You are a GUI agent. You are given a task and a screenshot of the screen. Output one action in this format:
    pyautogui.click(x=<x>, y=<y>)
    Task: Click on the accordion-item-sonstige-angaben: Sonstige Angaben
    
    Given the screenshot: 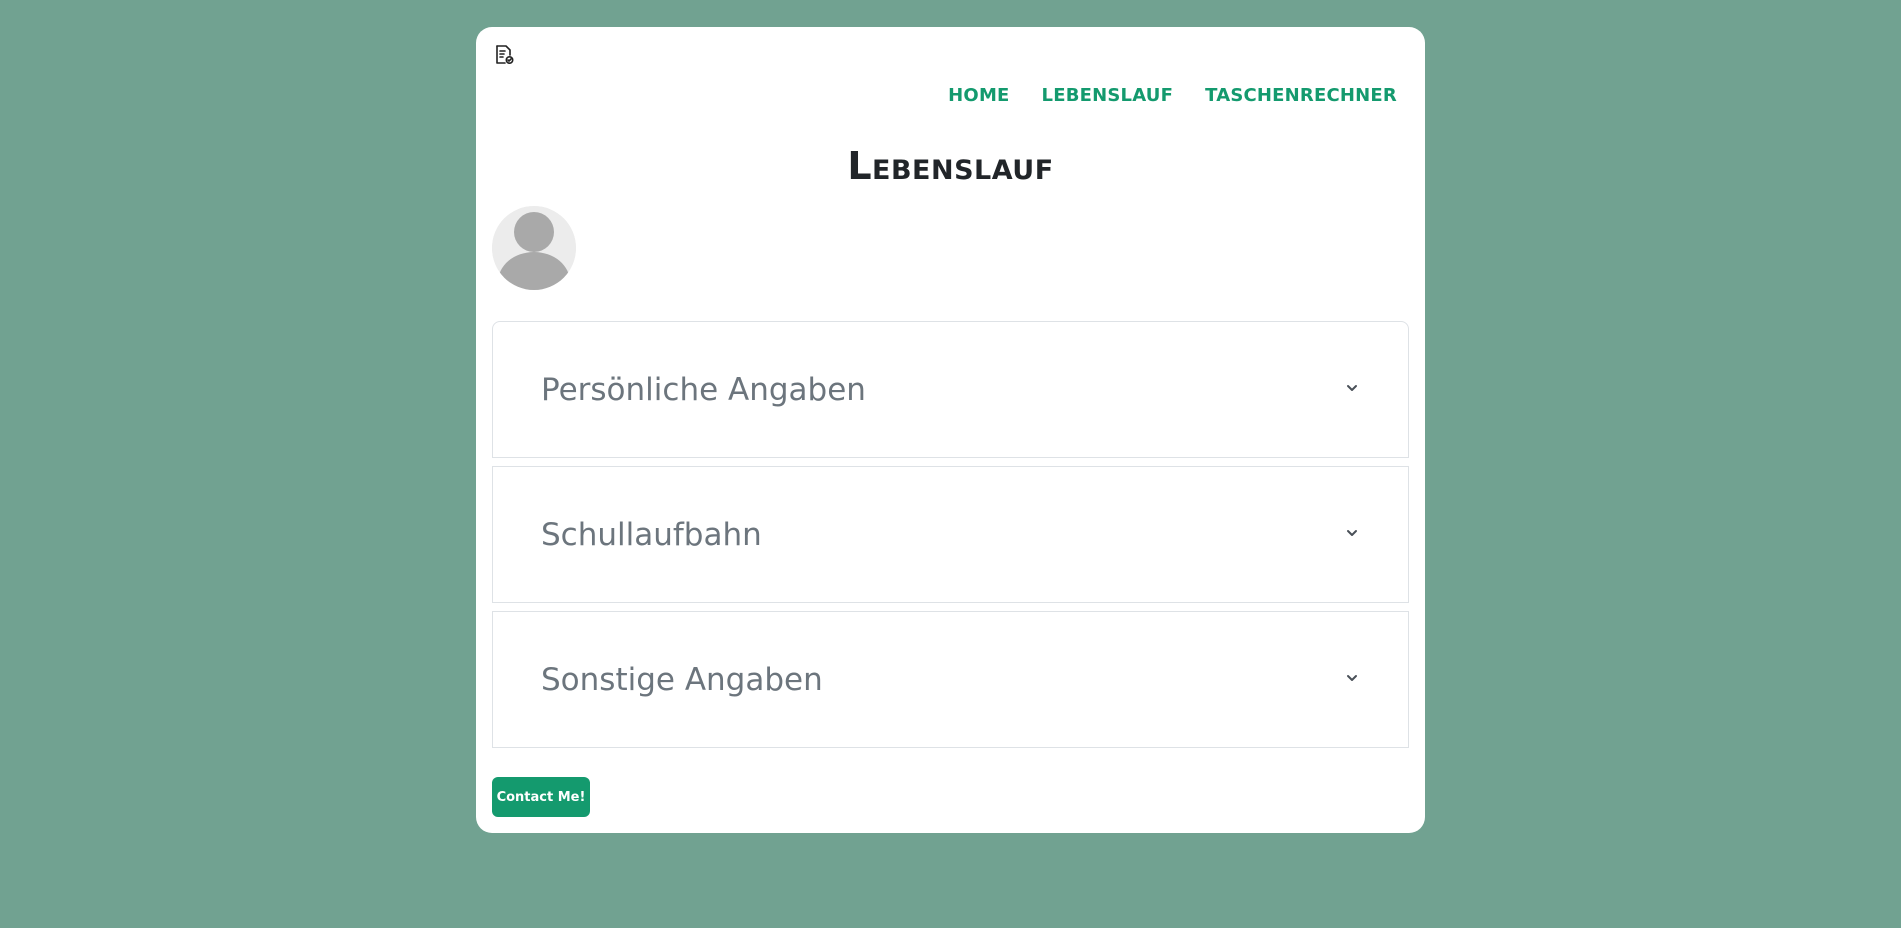 What is the action you would take?
    pyautogui.click(x=950, y=679)
    